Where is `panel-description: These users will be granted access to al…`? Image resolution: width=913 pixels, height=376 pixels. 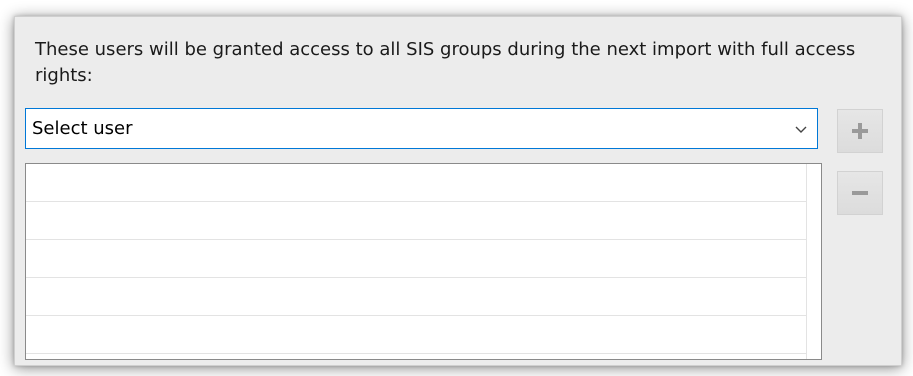
panel-description: These users will be granted access to al… is located at coordinates (445, 62).